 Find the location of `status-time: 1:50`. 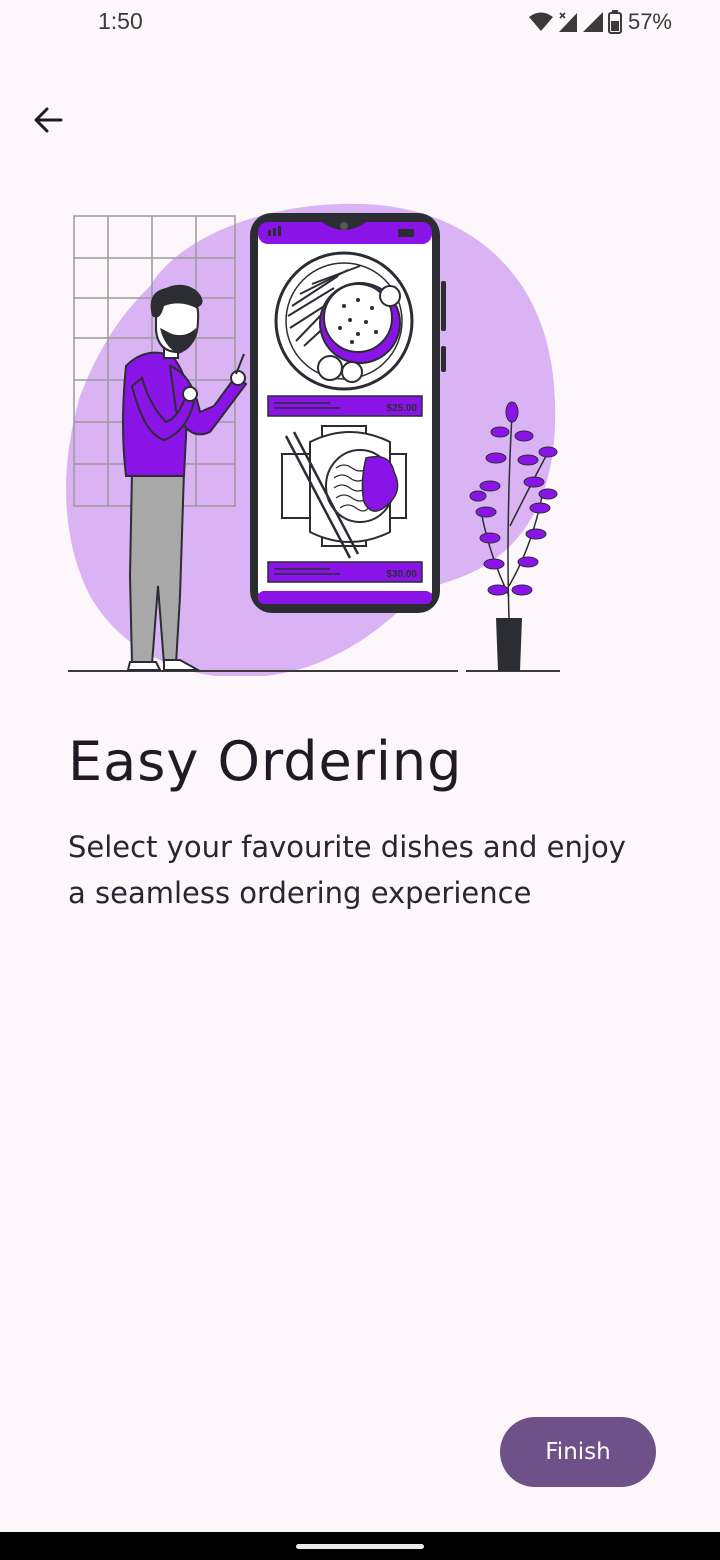

status-time: 1:50 is located at coordinates (120, 21).